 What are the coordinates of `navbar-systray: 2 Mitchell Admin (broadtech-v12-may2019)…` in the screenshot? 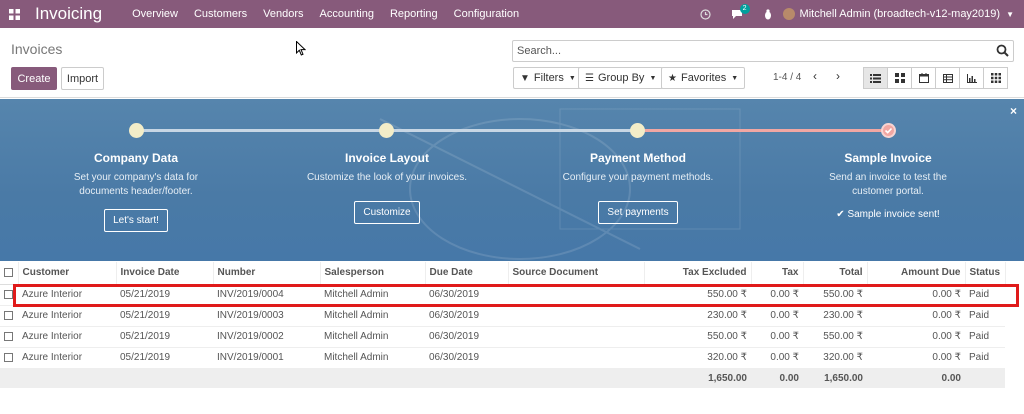 It's located at (852, 14).